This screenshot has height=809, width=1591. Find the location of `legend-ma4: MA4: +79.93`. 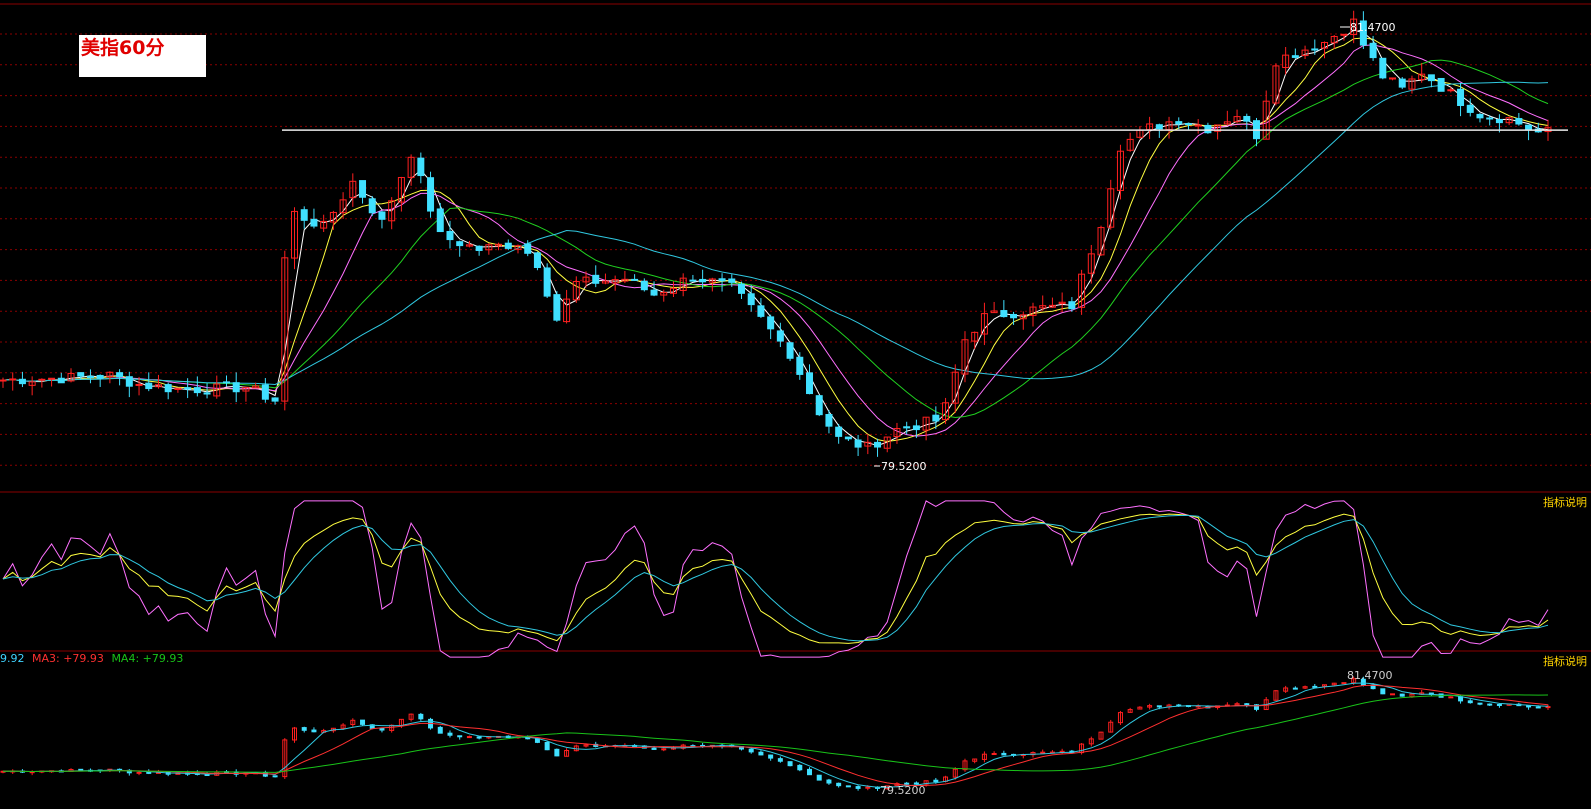

legend-ma4: MA4: +79.93 is located at coordinates (147, 658).